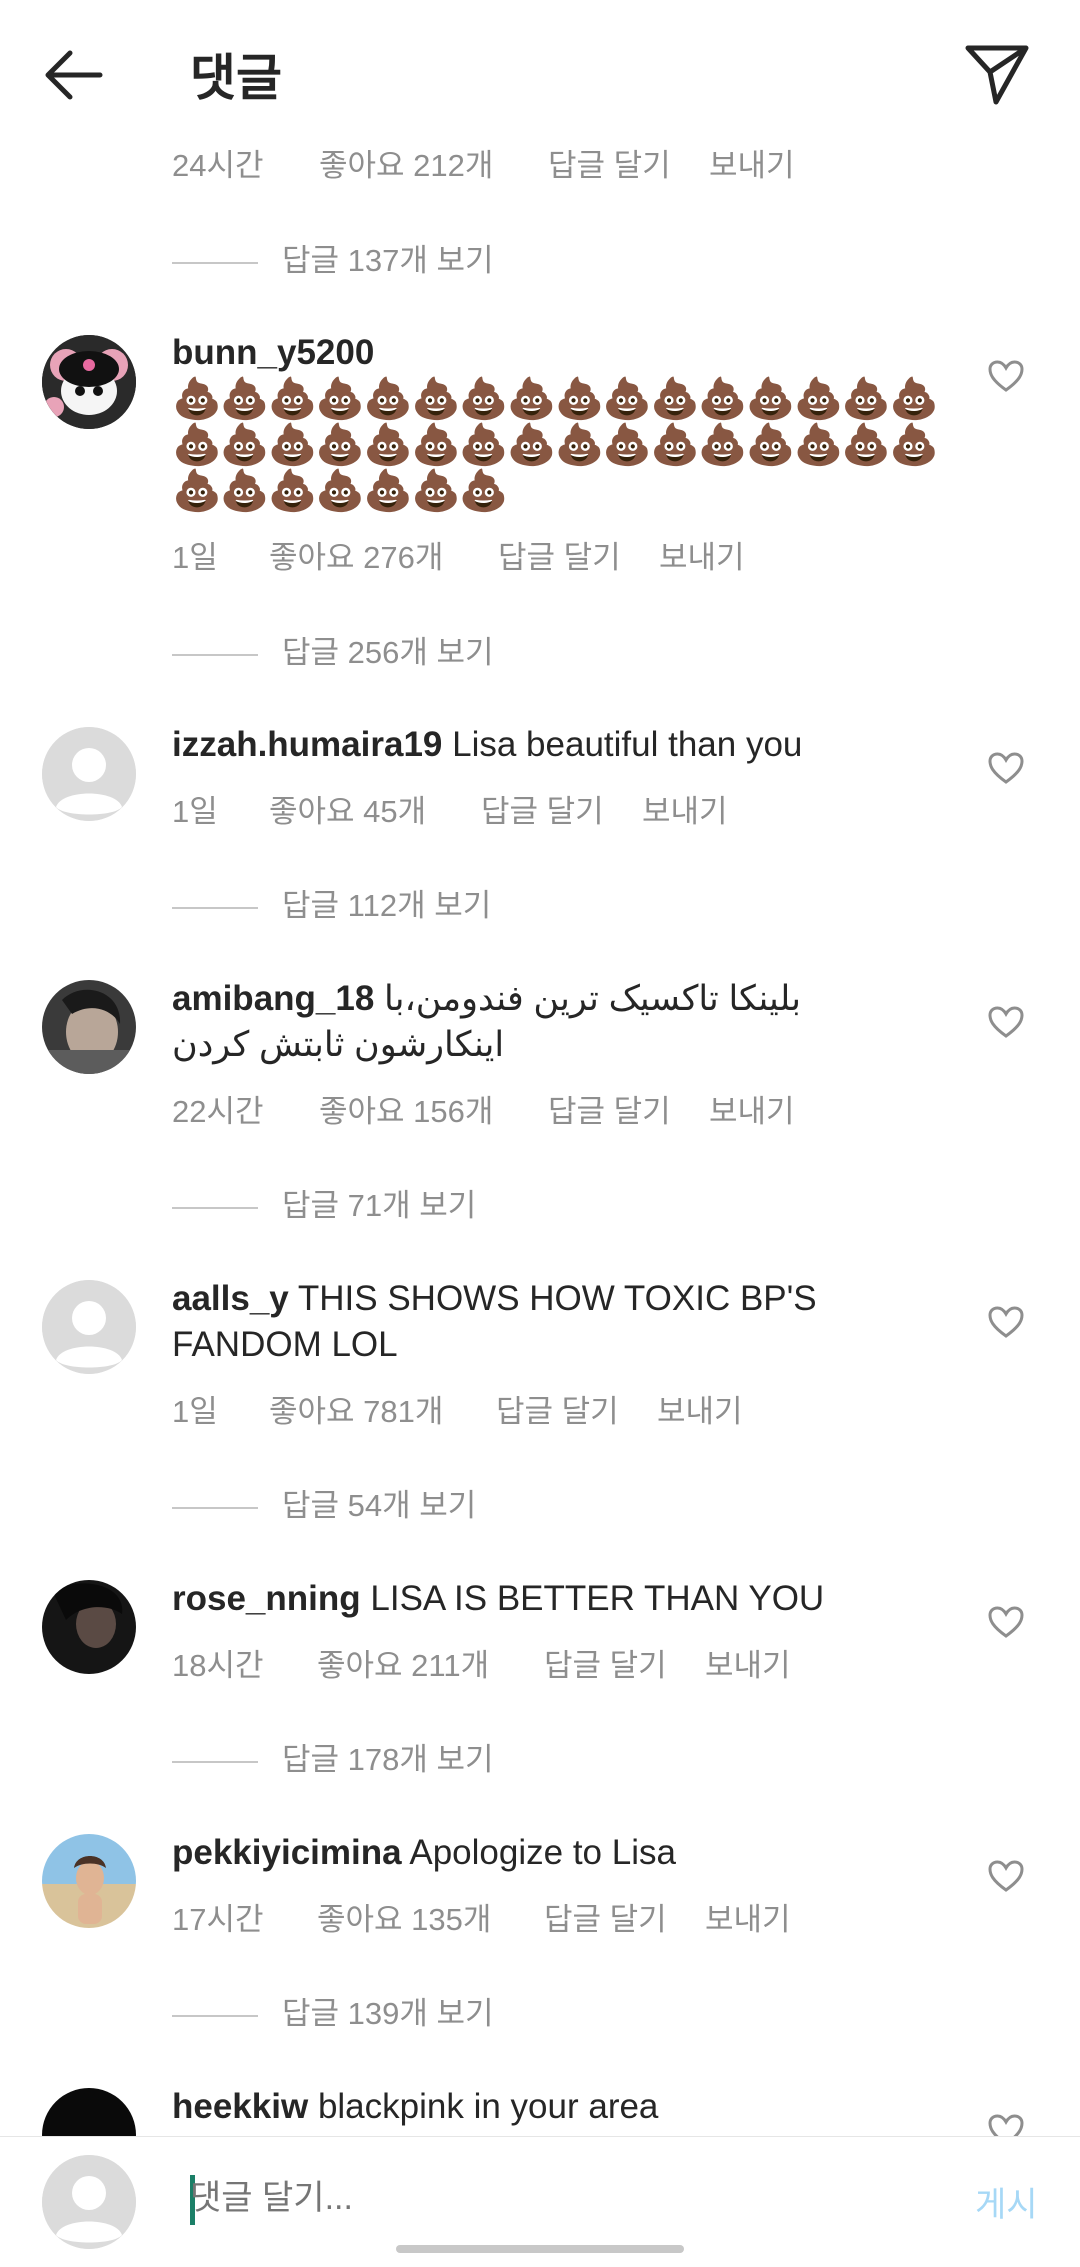  Describe the element at coordinates (488, 2106) in the screenshot. I see `comment-body: blackpink in your area` at that location.